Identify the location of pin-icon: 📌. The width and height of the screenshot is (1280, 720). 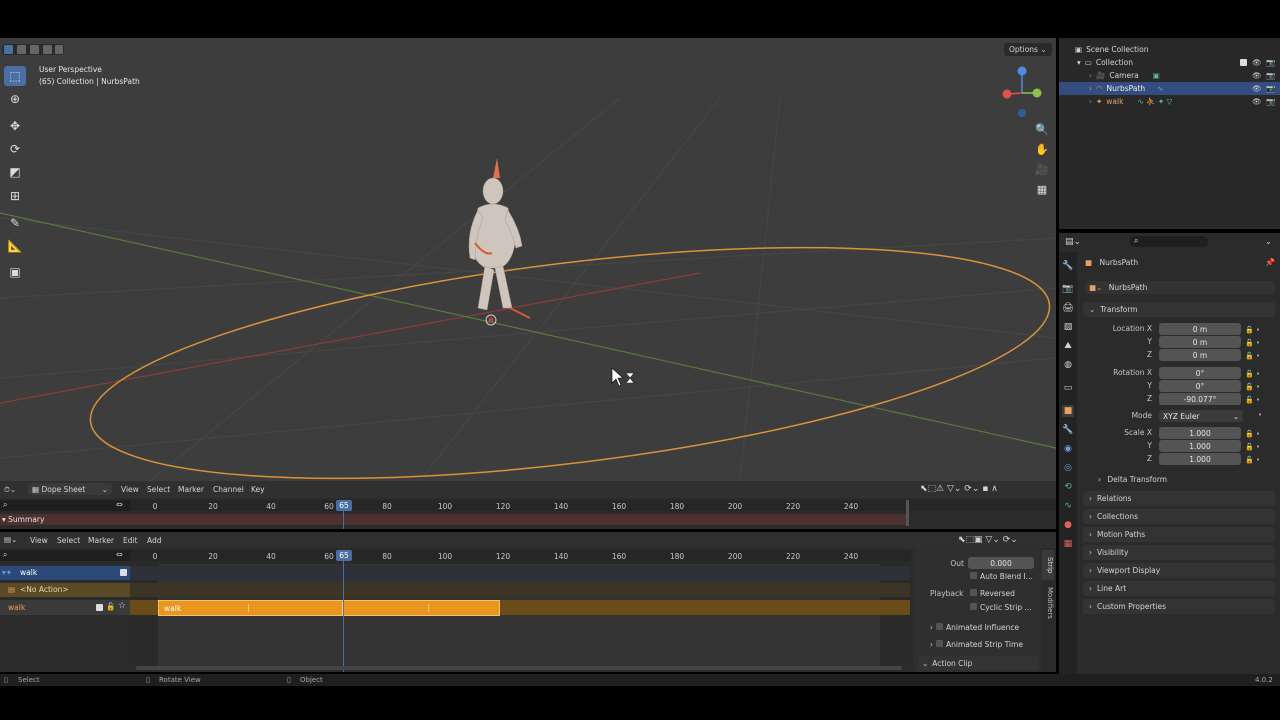
(1270, 262).